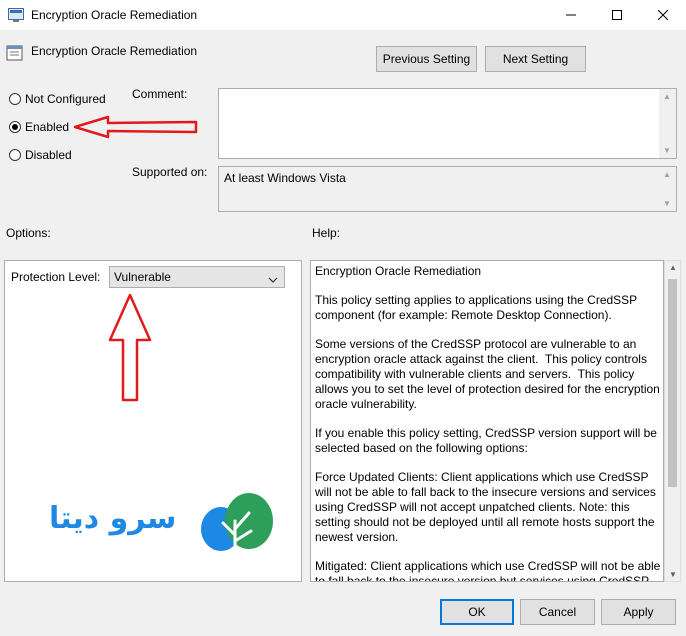 This screenshot has height=636, width=686. I want to click on radio-not-configured: Not Configured, so click(57, 99).